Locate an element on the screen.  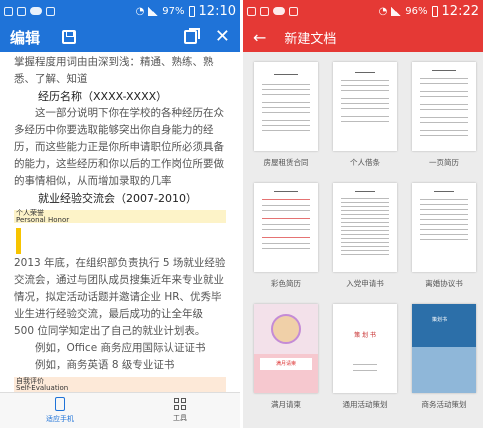
save-icon is located at coordinates (69, 37).